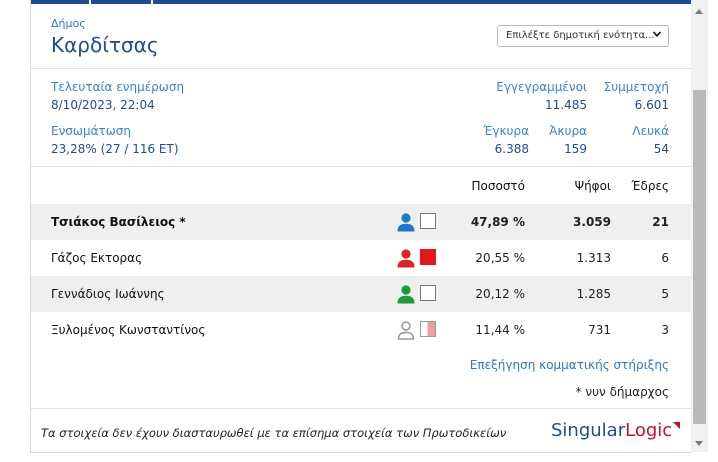  What do you see at coordinates (566, 105) in the screenshot?
I see `registered-value: 11.485` at bounding box center [566, 105].